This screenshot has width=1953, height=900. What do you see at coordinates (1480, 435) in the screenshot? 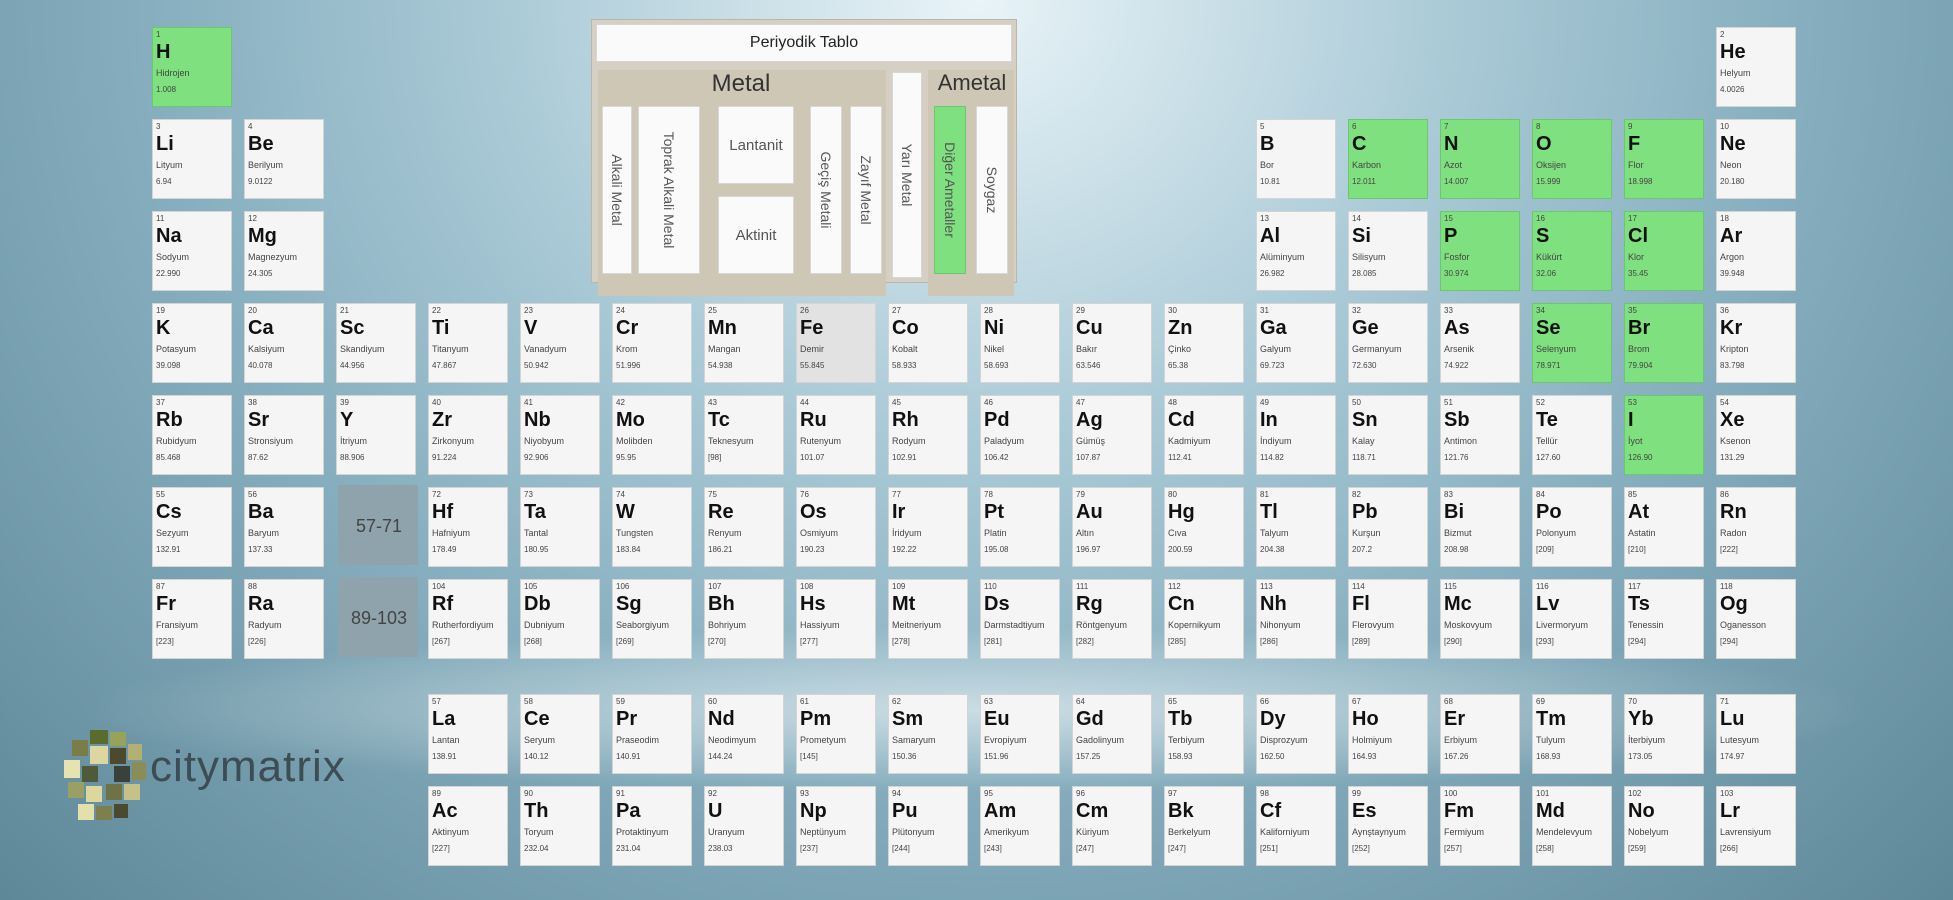
I see `element-tile-sb: 51 Sb Antimon 121.76` at bounding box center [1480, 435].